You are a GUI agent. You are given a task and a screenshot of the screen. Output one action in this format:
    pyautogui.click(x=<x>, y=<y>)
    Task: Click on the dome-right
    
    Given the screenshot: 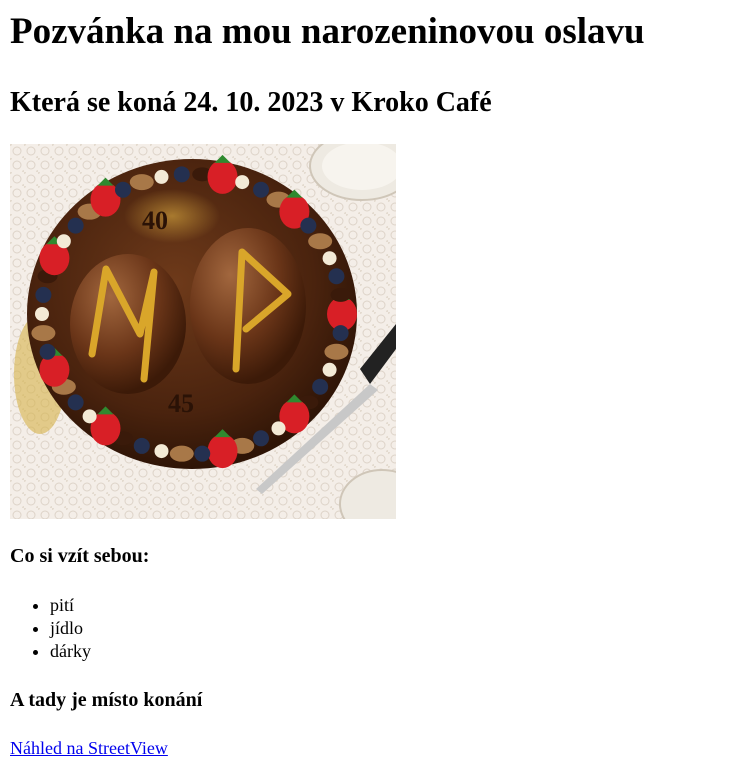 What is the action you would take?
    pyautogui.click(x=248, y=306)
    